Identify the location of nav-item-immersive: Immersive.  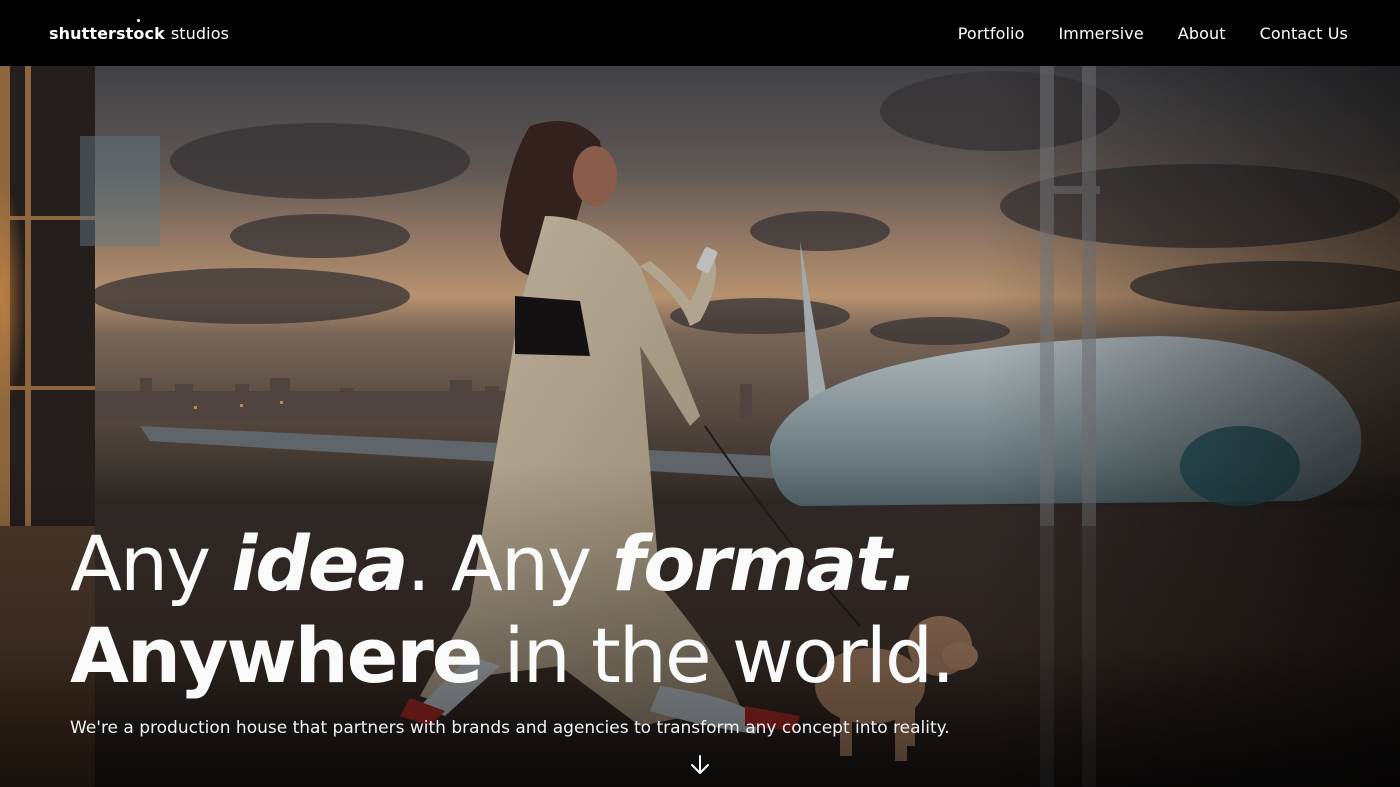
(1100, 33).